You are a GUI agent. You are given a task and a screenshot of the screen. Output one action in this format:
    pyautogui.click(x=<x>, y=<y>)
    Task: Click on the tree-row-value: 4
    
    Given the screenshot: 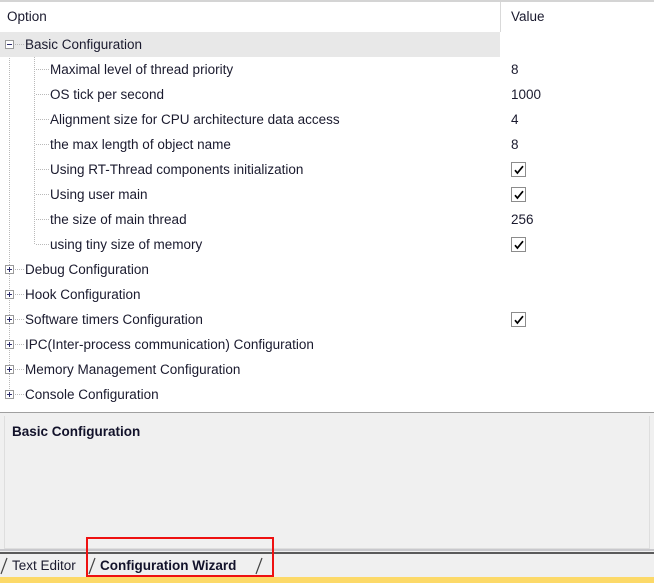 What is the action you would take?
    pyautogui.click(x=515, y=119)
    